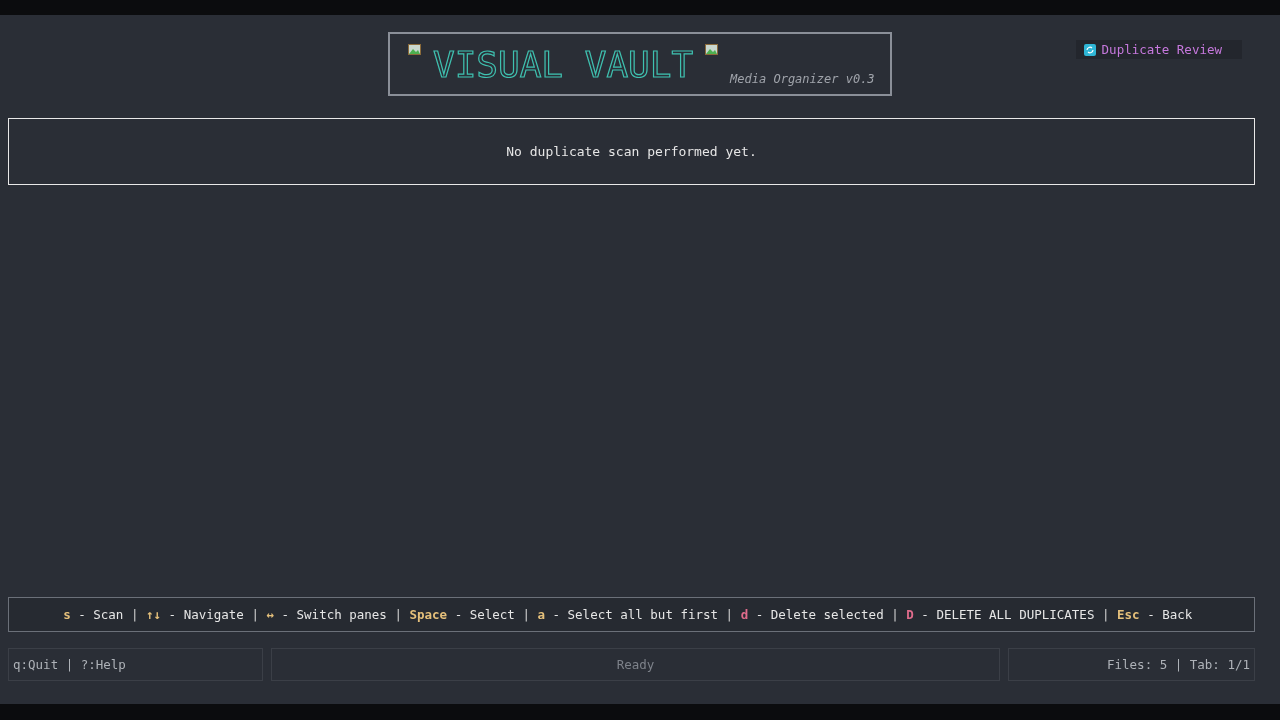 The image size is (1280, 720). I want to click on key-action: - Delete selected, so click(819, 614).